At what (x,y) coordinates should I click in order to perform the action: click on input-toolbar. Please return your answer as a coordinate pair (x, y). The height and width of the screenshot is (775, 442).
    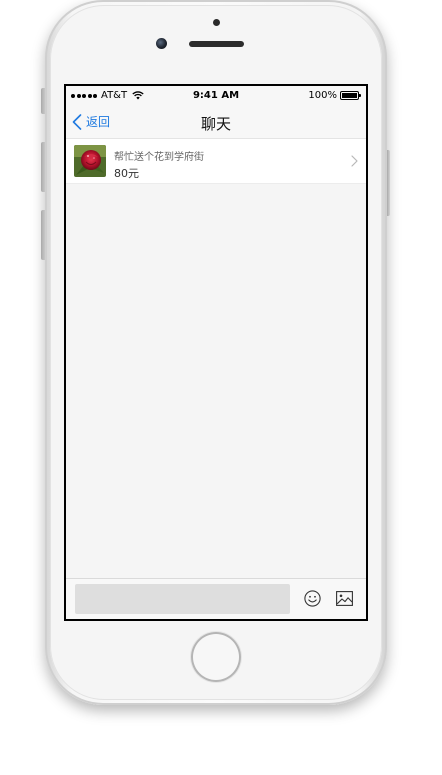
    Looking at the image, I should click on (216, 598).